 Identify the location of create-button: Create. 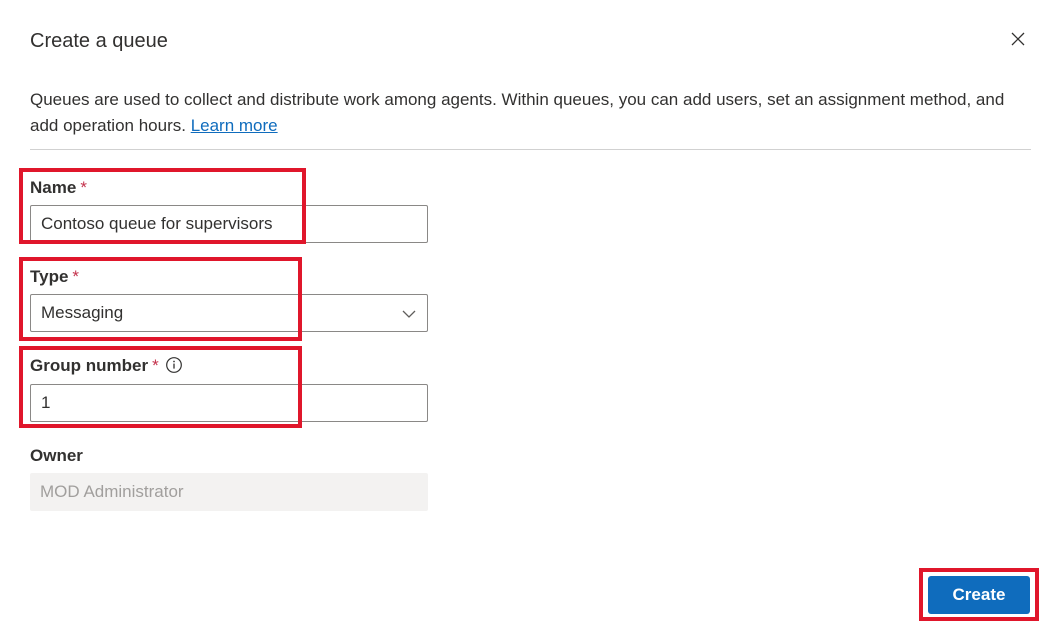
(979, 595).